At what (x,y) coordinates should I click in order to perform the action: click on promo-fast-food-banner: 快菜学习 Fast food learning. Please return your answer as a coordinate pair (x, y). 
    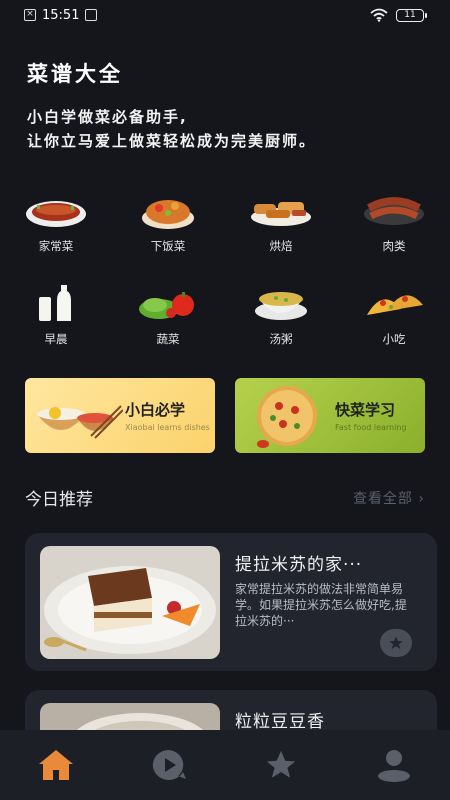
    Looking at the image, I should click on (330, 415).